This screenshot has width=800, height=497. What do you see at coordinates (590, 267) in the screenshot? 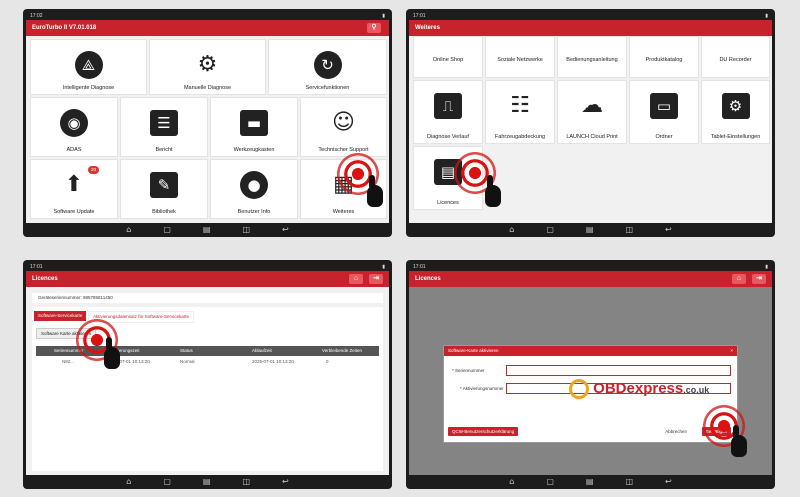
I see `status-bar: 17:01 ▮` at bounding box center [590, 267].